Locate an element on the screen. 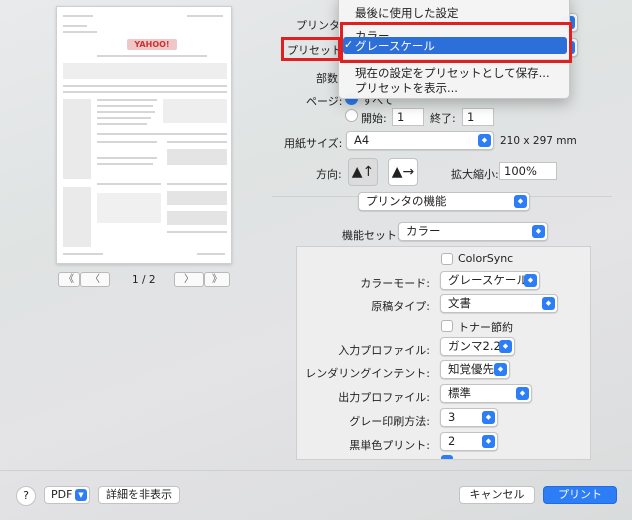 The width and height of the screenshot is (632, 520). paper-size-label: 用紙サイズ: is located at coordinates (313, 143).